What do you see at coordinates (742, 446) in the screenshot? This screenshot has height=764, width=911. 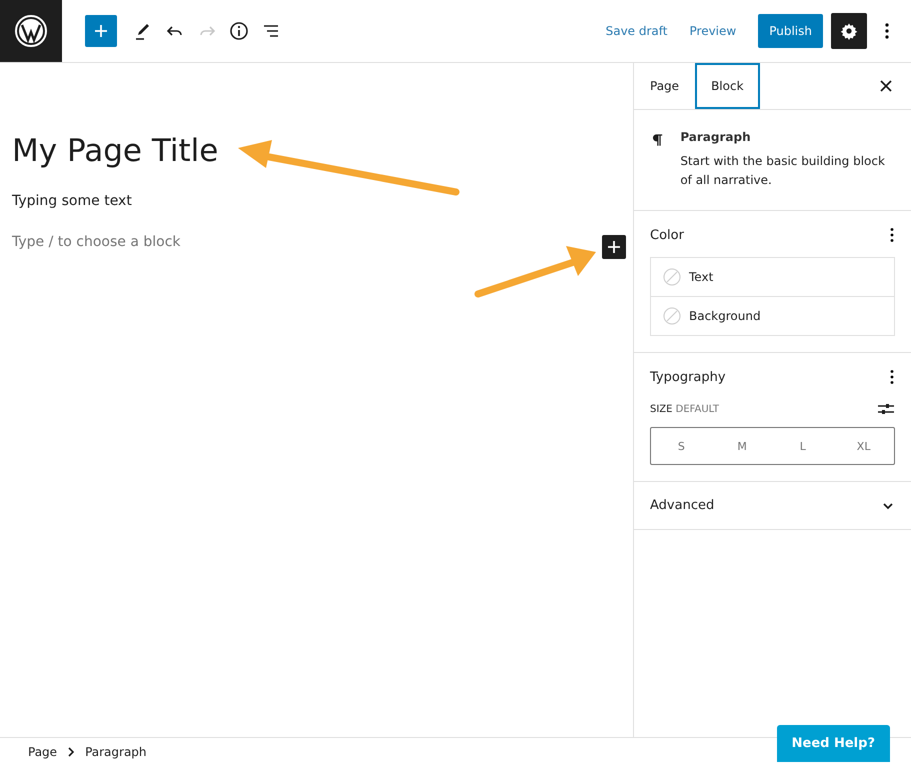 I see `size-option: M` at bounding box center [742, 446].